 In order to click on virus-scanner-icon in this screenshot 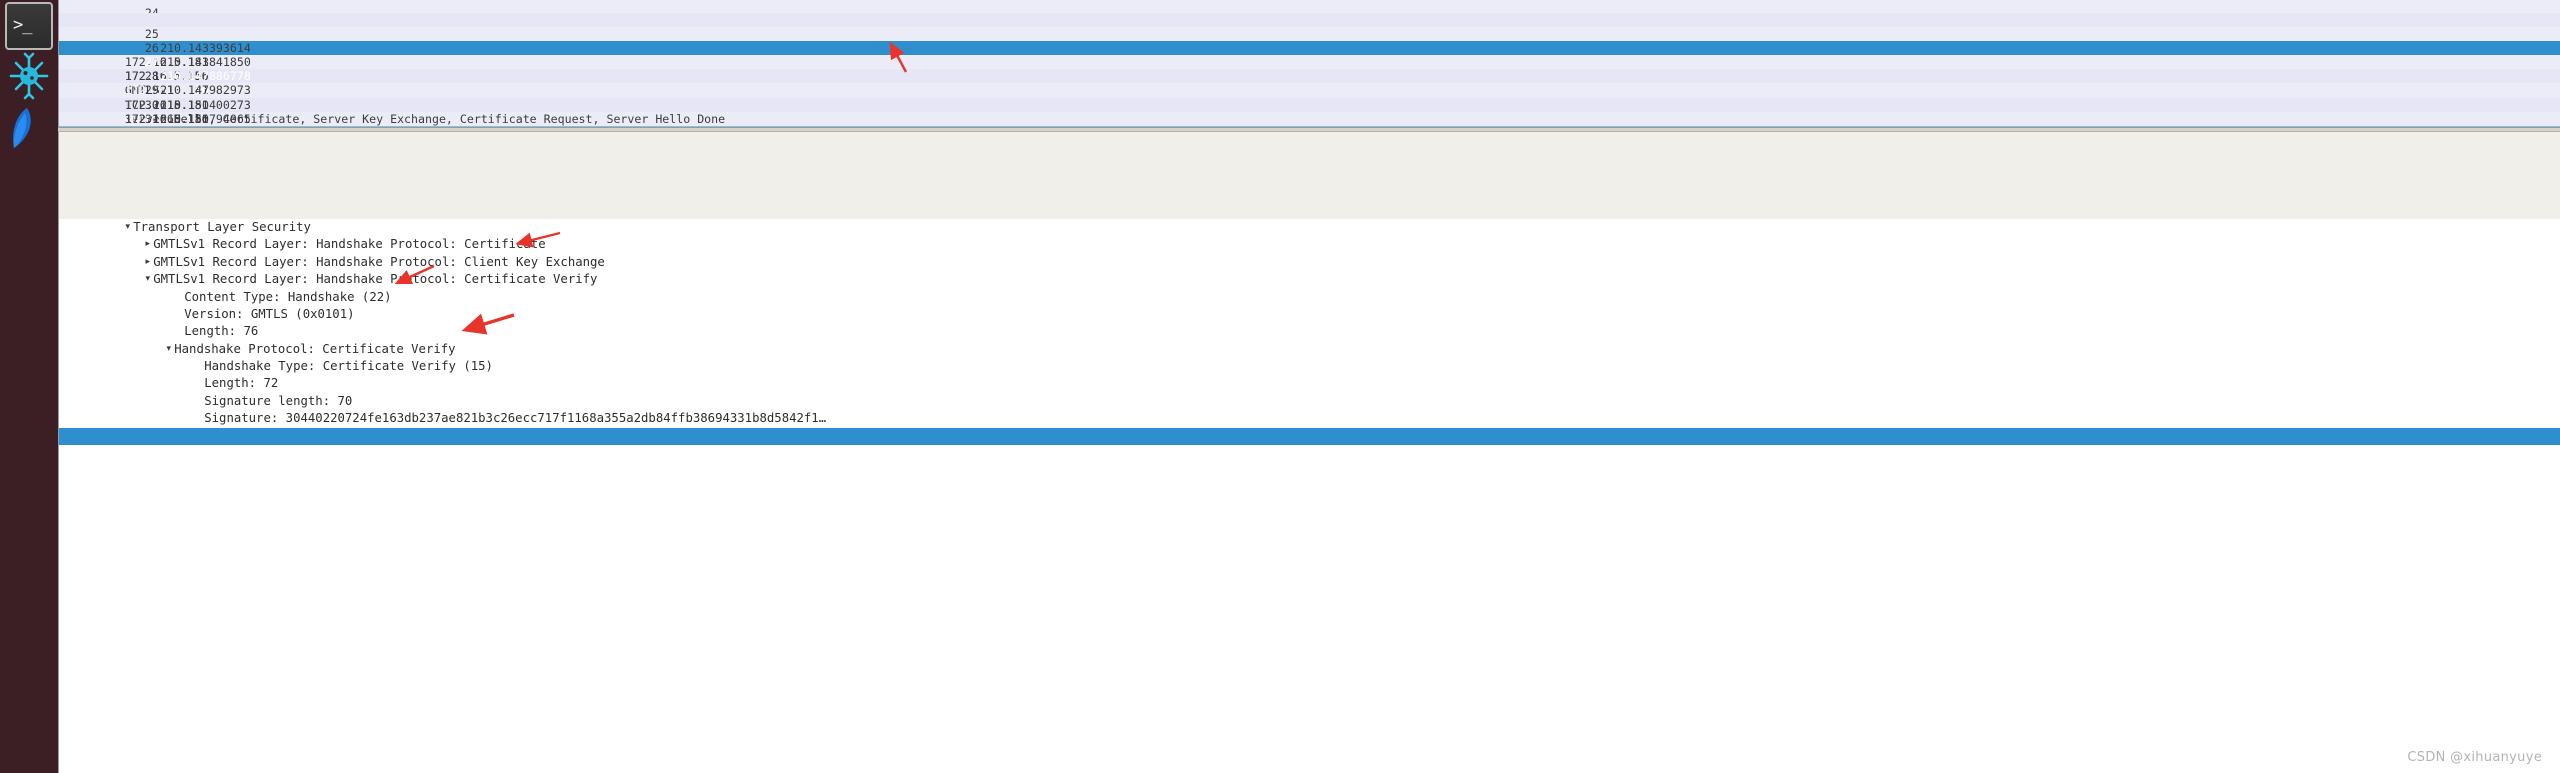, I will do `click(29, 76)`.